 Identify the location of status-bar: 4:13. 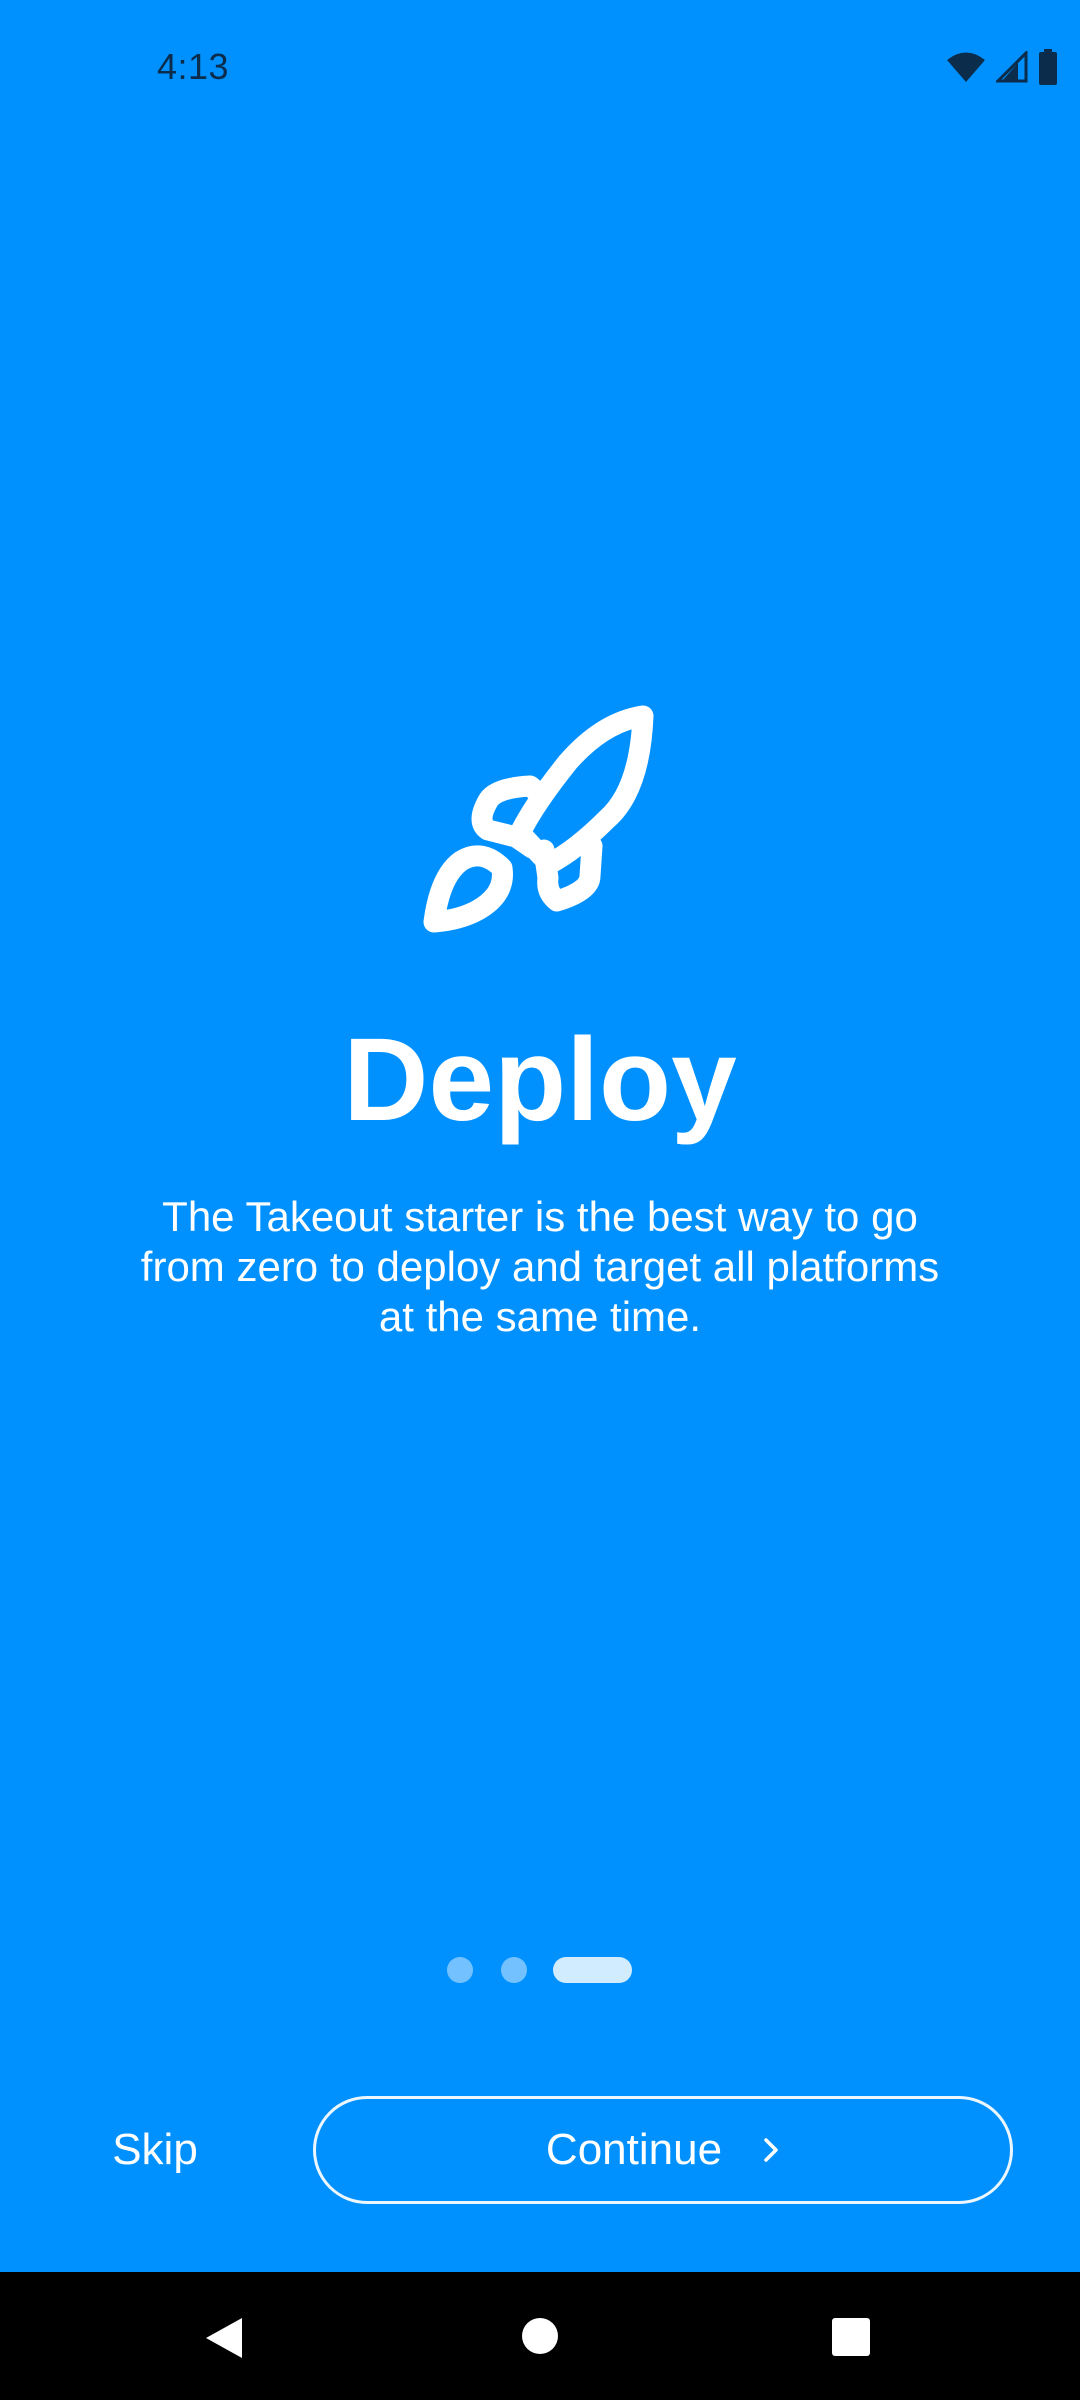
(540, 68).